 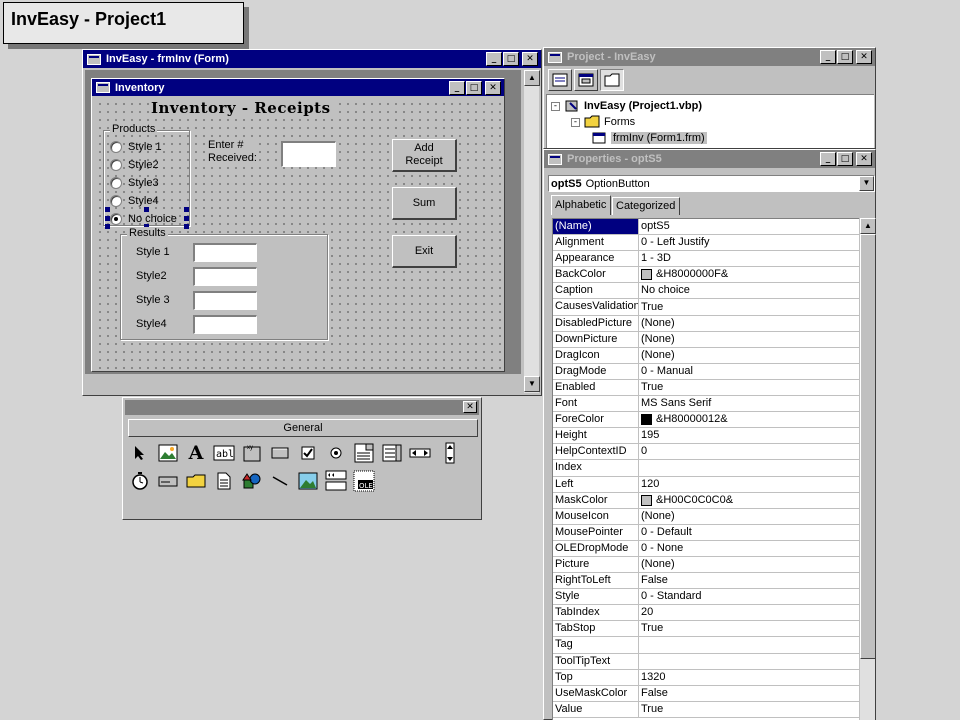 I want to click on property-value: 0 - None, so click(x=749, y=548).